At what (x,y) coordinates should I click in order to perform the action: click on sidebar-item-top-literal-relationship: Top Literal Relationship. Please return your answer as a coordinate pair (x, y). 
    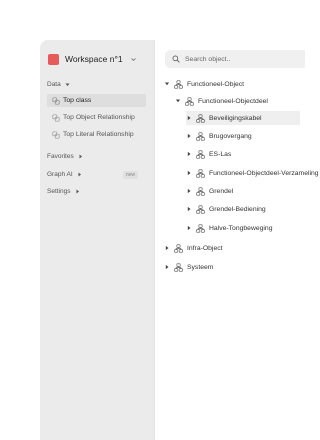
    Looking at the image, I should click on (96, 134).